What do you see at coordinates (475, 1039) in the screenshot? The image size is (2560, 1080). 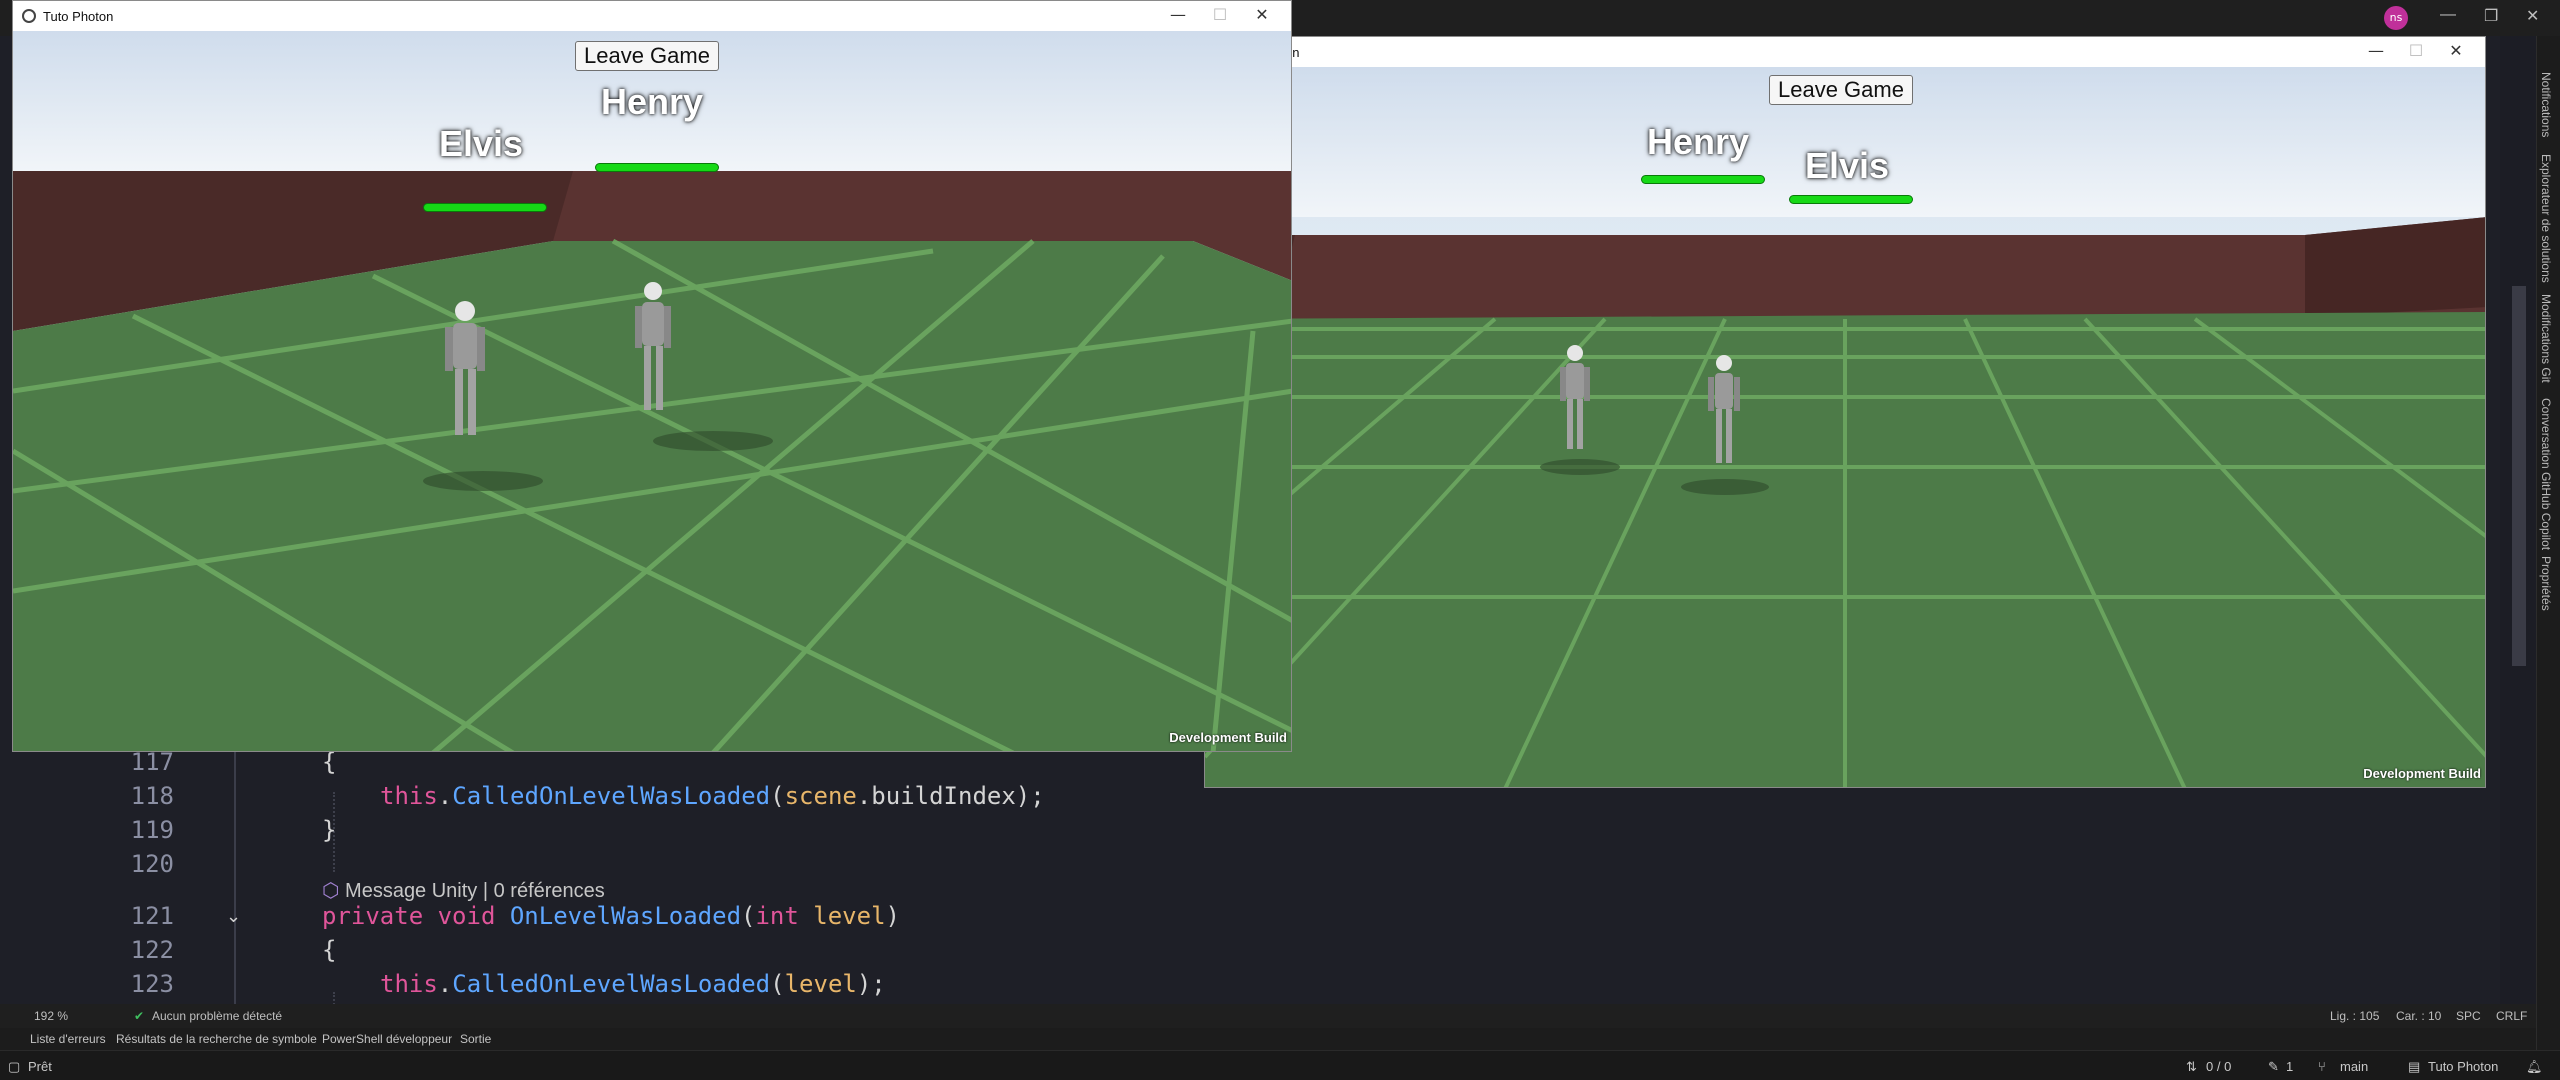 I see `tab-output: Sortie` at bounding box center [475, 1039].